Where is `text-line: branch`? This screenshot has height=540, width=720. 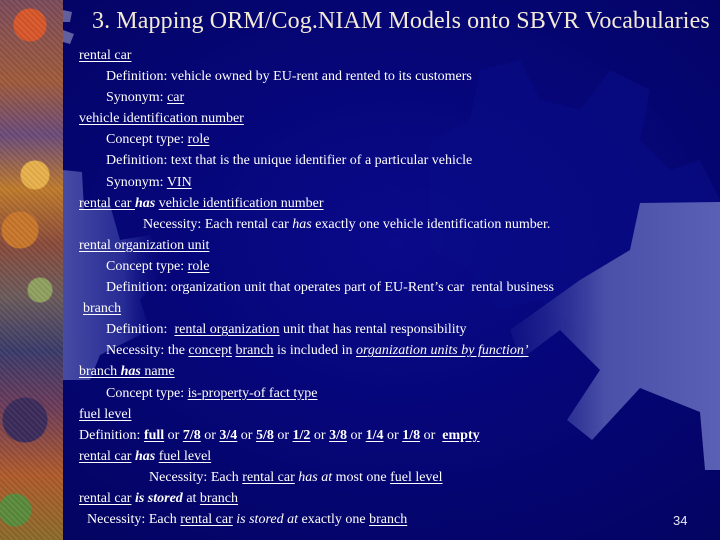 text-line: branch is located at coordinates (389, 308).